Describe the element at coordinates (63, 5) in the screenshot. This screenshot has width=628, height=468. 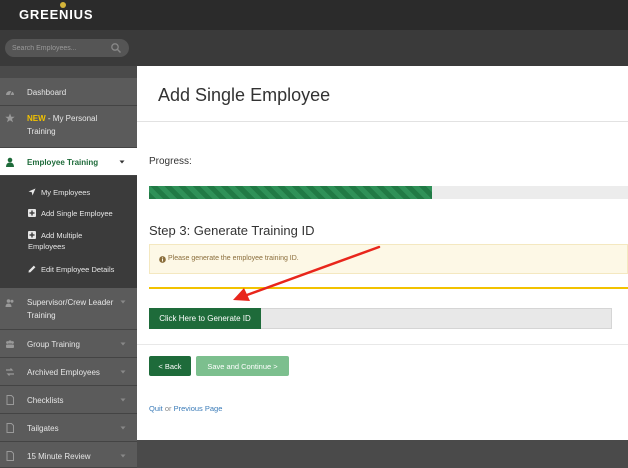
I see `logo-dot-icon` at that location.